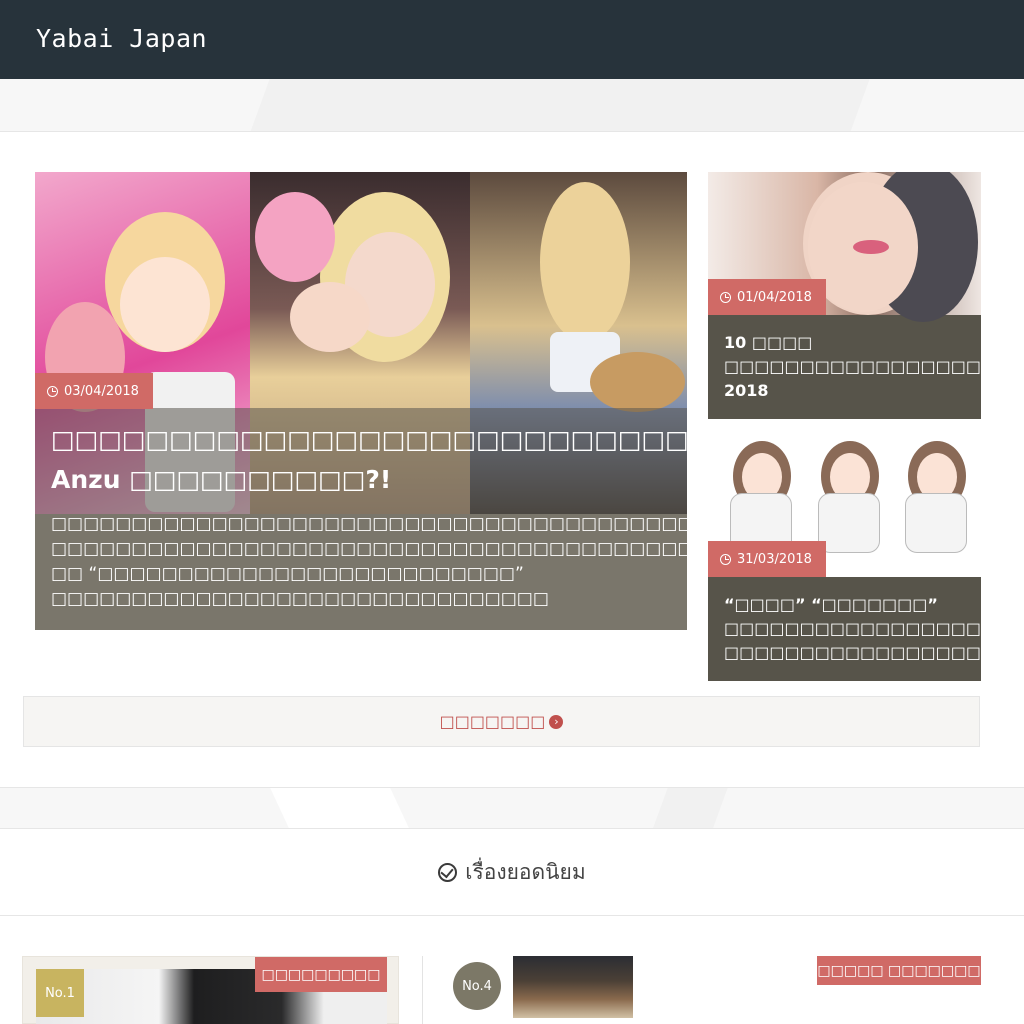  Describe the element at coordinates (210, 990) in the screenshot. I see `popular-item-1: No.1 □□□□□□□□□` at that location.